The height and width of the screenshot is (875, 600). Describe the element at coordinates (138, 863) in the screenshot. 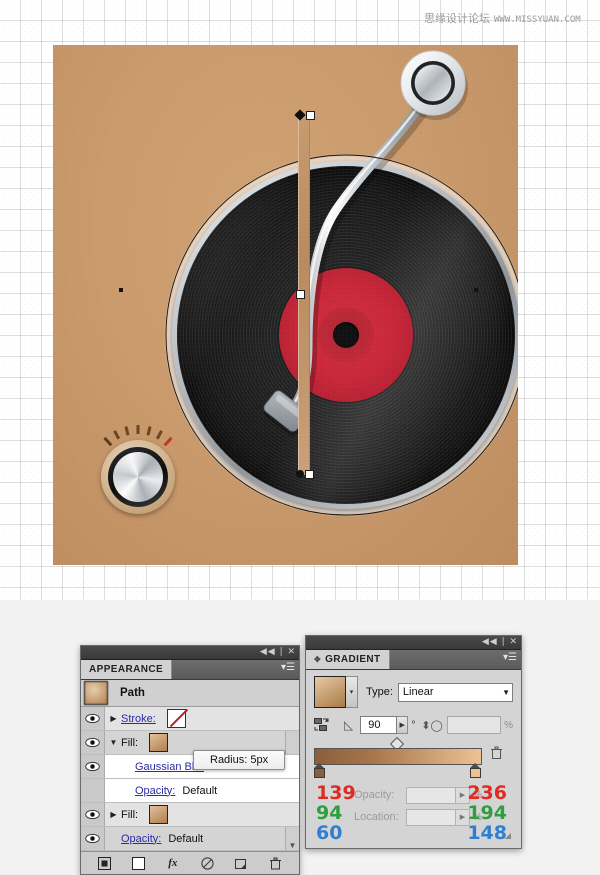

I see `add-new-fill-icon` at that location.